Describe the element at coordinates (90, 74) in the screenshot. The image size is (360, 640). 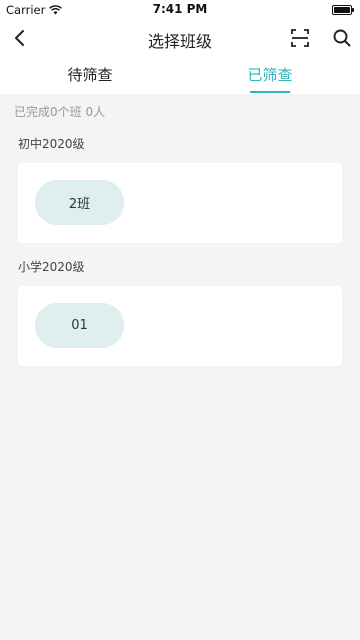
I see `tab-pending: 待筛查` at that location.